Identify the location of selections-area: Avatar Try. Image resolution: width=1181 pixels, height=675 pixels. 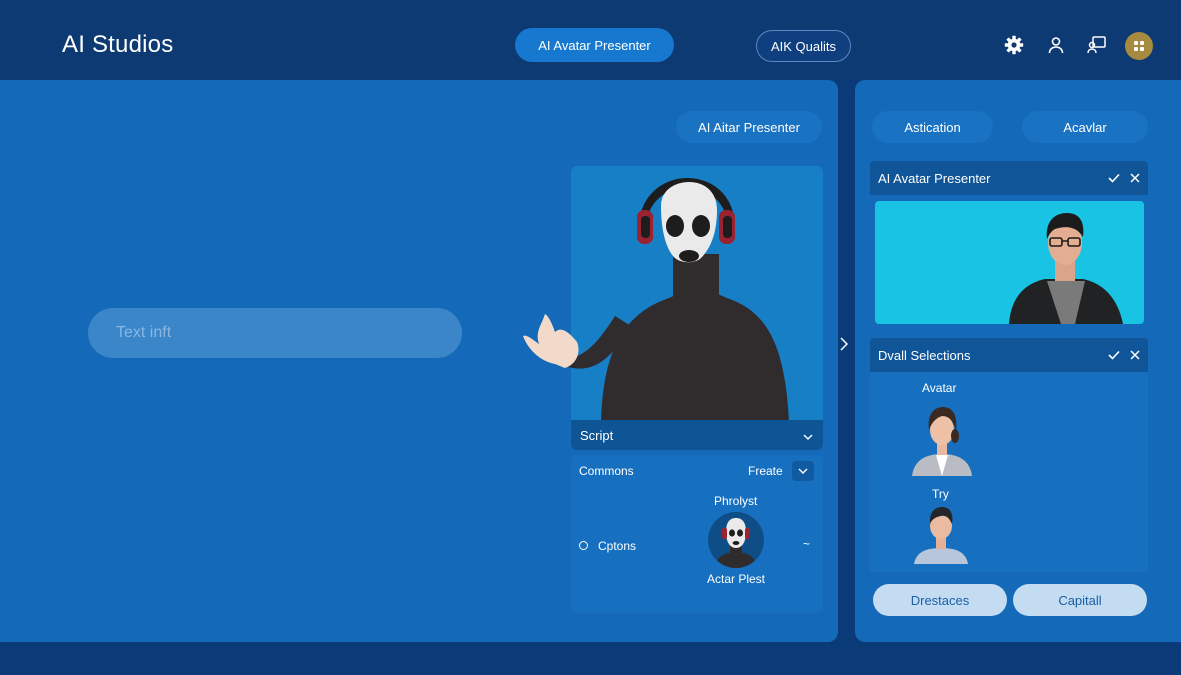
(1009, 472).